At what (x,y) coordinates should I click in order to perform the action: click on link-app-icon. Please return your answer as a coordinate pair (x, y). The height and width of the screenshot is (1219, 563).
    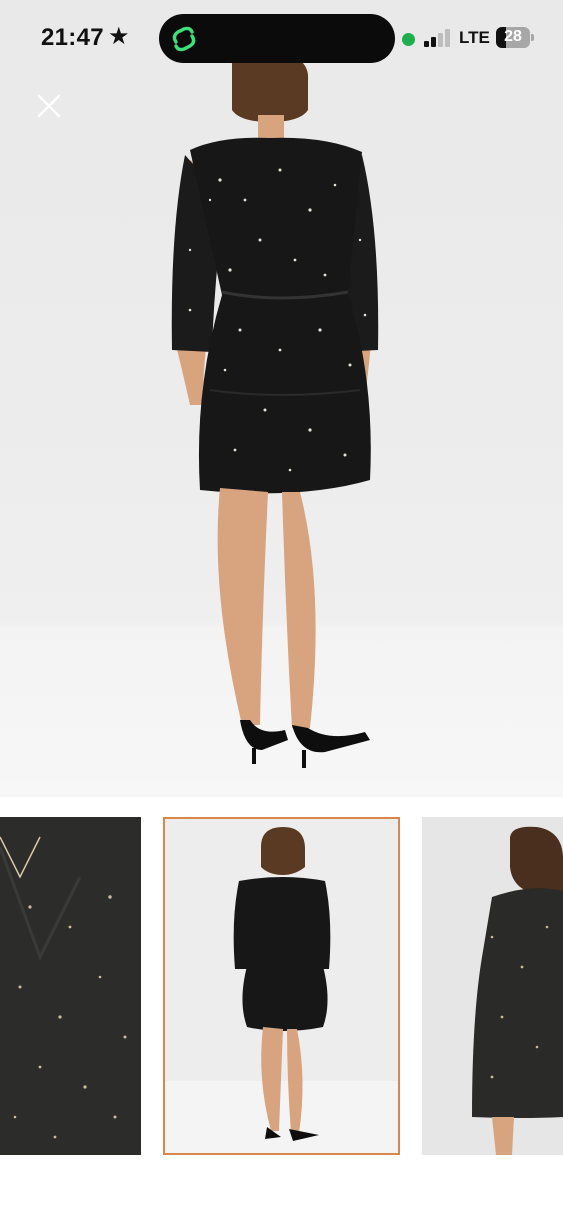
    Looking at the image, I should click on (184, 39).